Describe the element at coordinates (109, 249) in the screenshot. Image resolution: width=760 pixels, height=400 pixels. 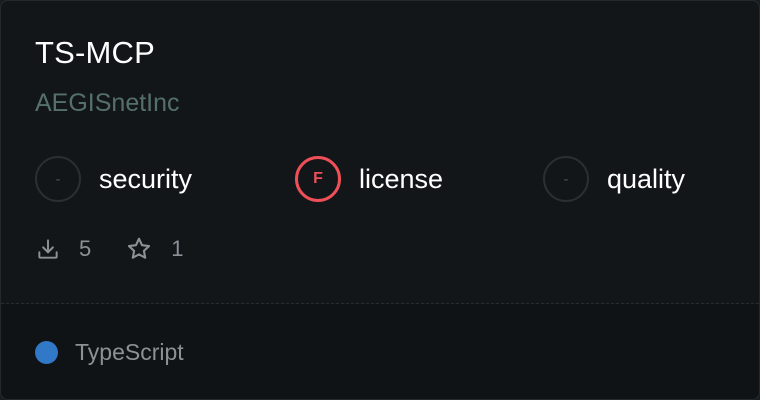
I see `package-stats: 5 1` at that location.